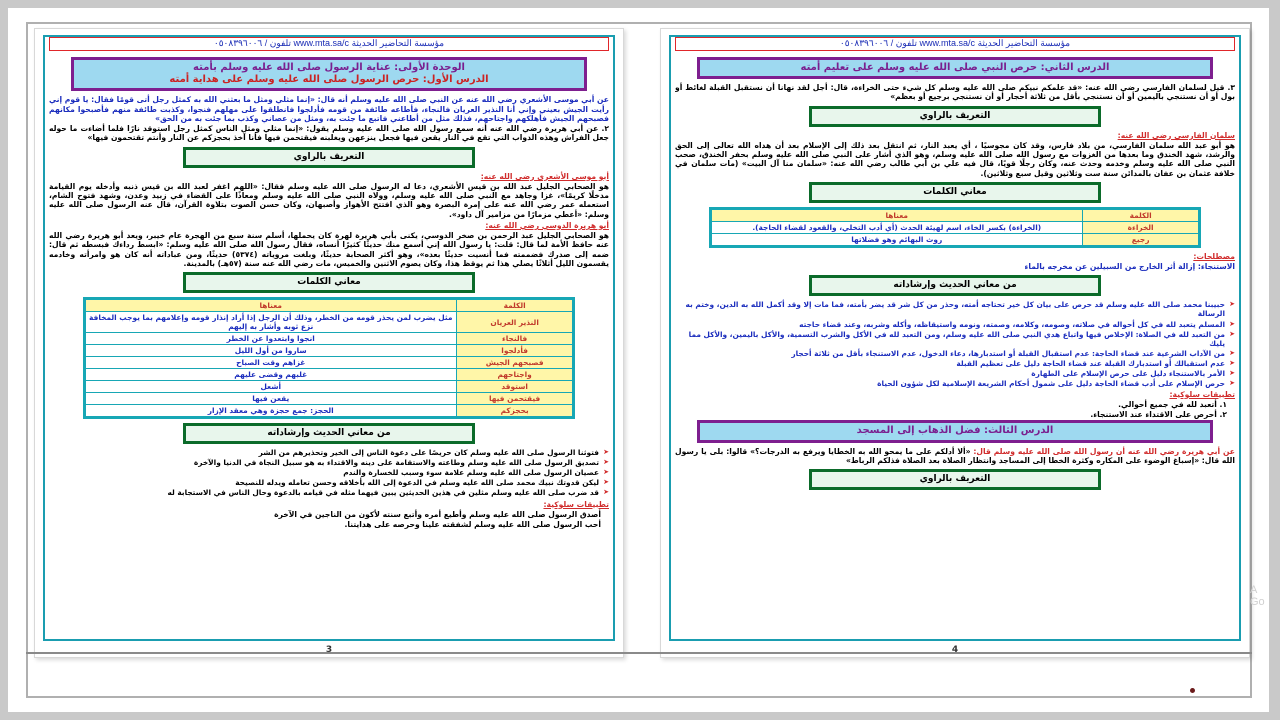  I want to click on table-cell-word: فأدلجوا, so click(515, 351).